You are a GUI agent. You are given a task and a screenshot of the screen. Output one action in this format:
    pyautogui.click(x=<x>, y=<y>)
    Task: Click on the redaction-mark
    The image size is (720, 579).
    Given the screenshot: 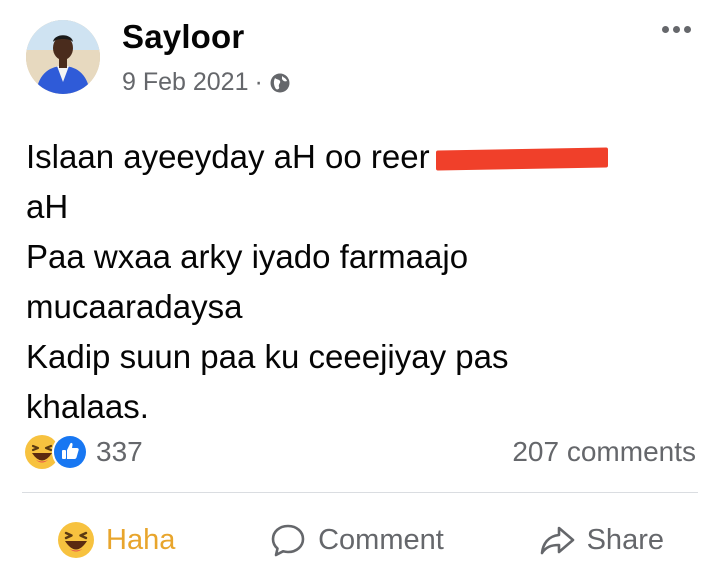 What is the action you would take?
    pyautogui.click(x=521, y=159)
    